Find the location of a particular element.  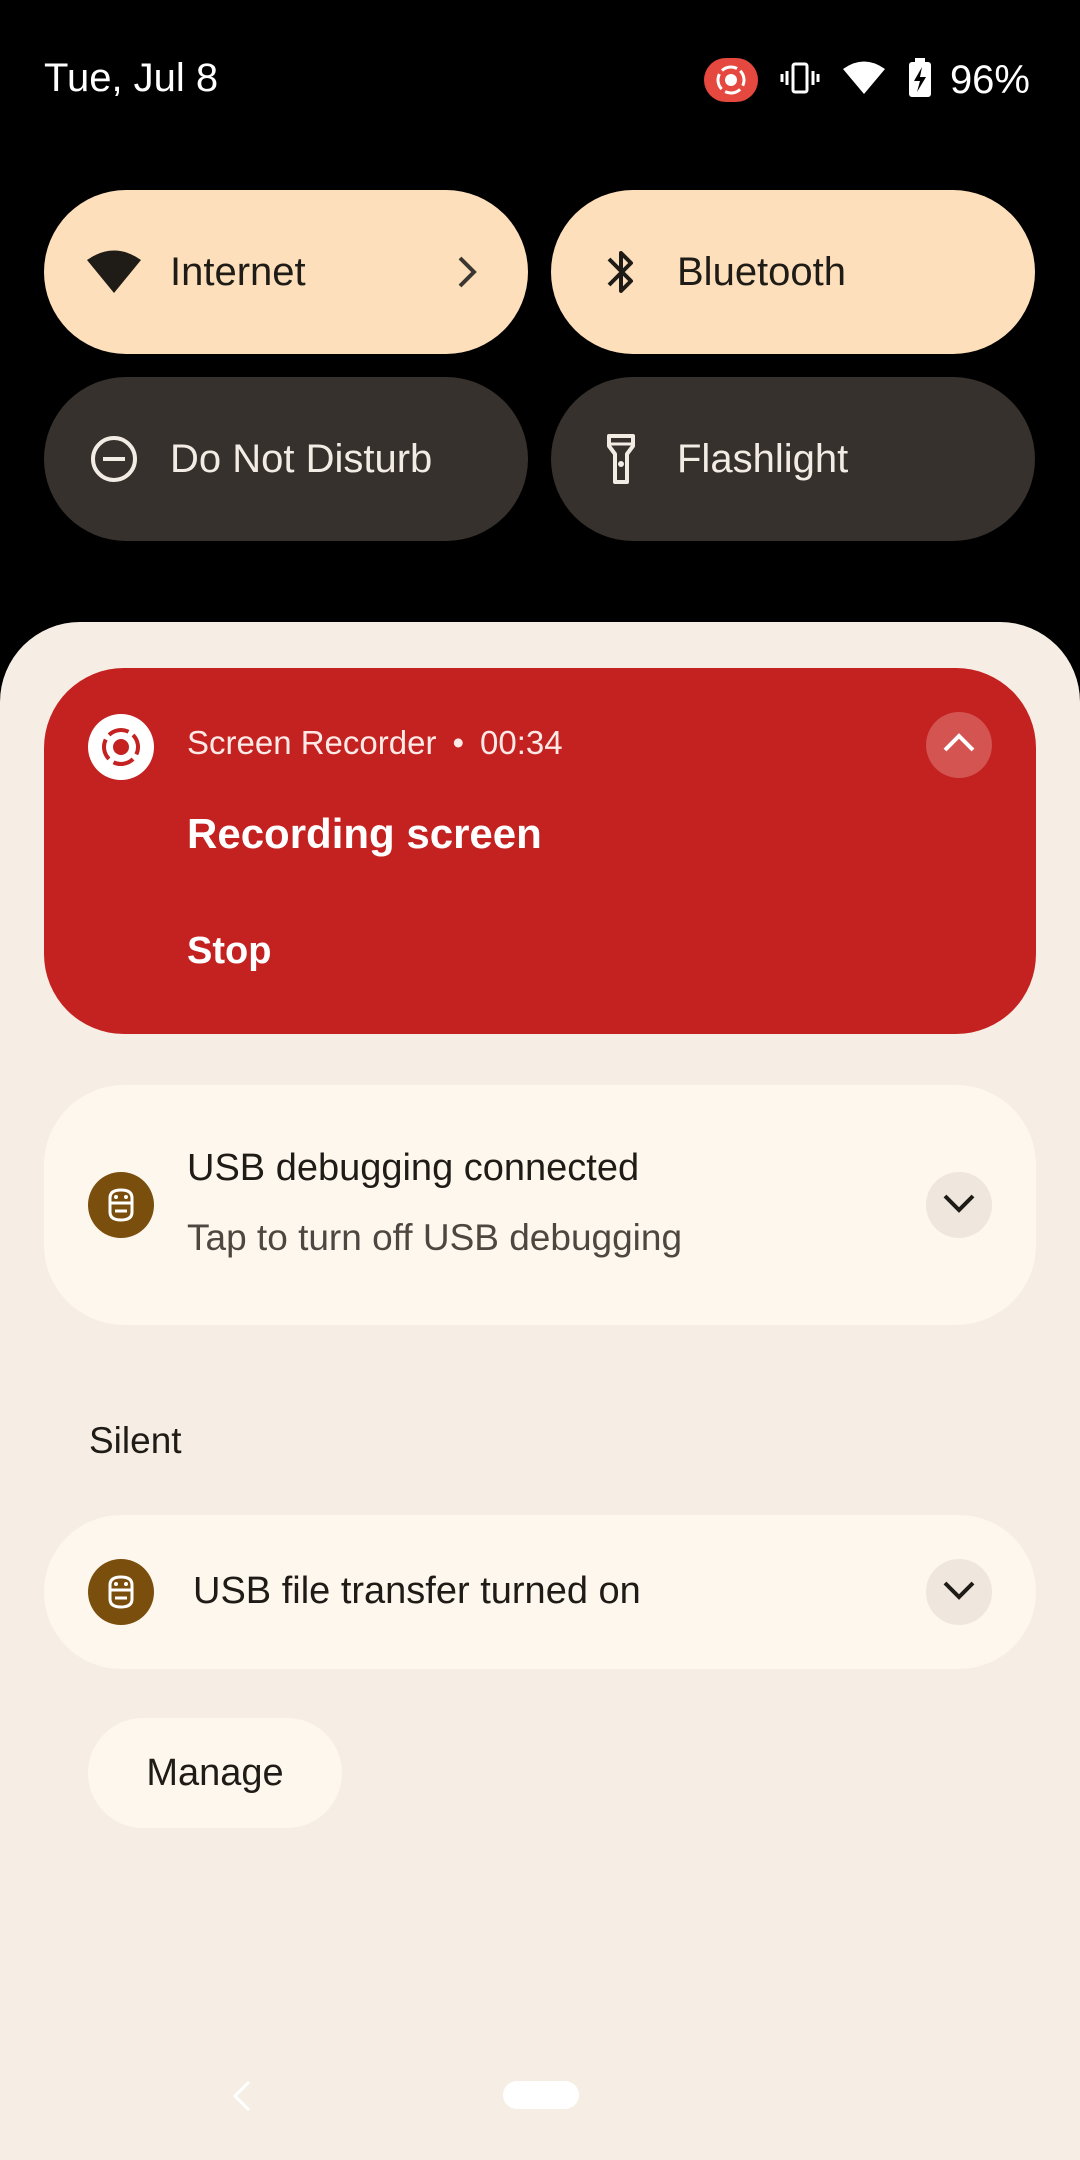

notification-title: Recording screen is located at coordinates (364, 833).